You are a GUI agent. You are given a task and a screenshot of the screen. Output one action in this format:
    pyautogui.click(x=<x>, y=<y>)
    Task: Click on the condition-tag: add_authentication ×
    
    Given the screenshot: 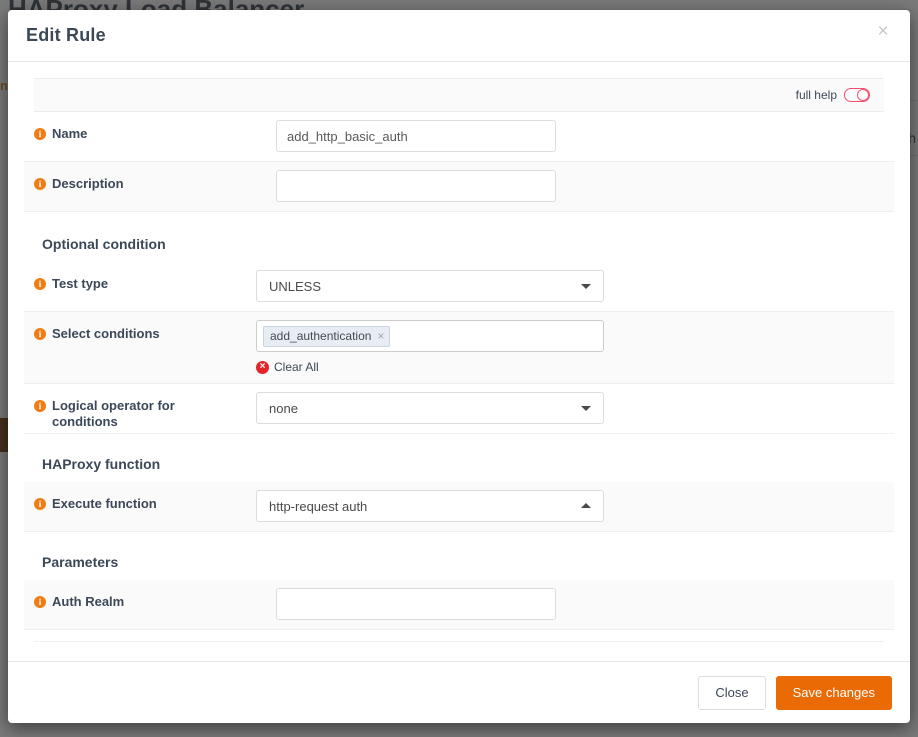 What is the action you would take?
    pyautogui.click(x=327, y=336)
    